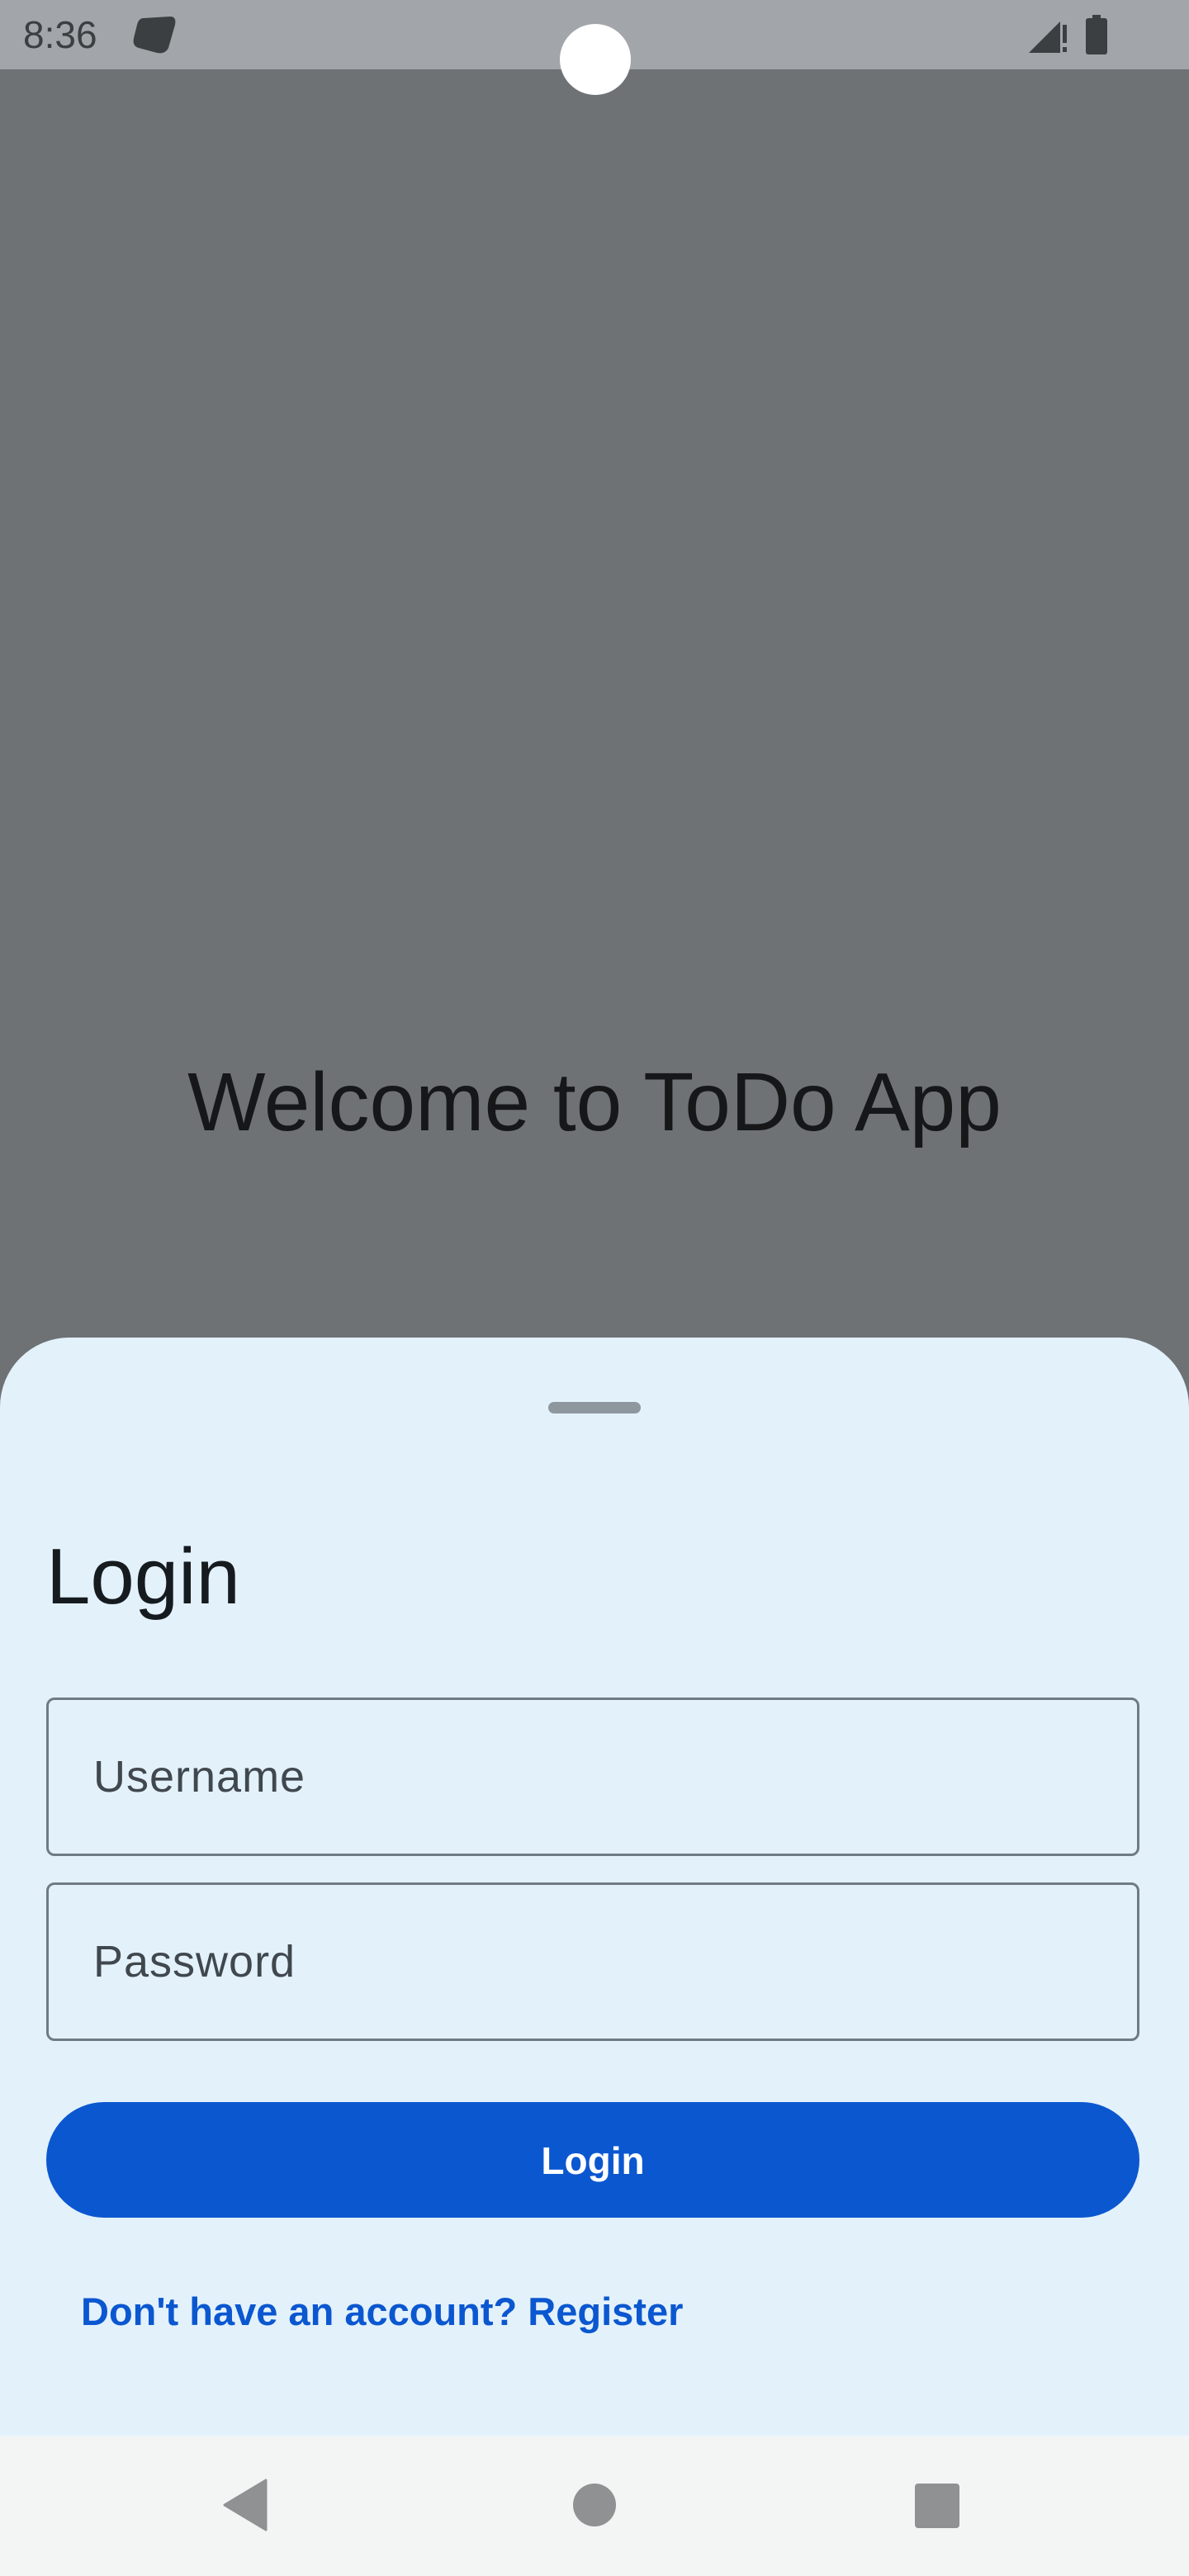  I want to click on back-icon, so click(246, 2505).